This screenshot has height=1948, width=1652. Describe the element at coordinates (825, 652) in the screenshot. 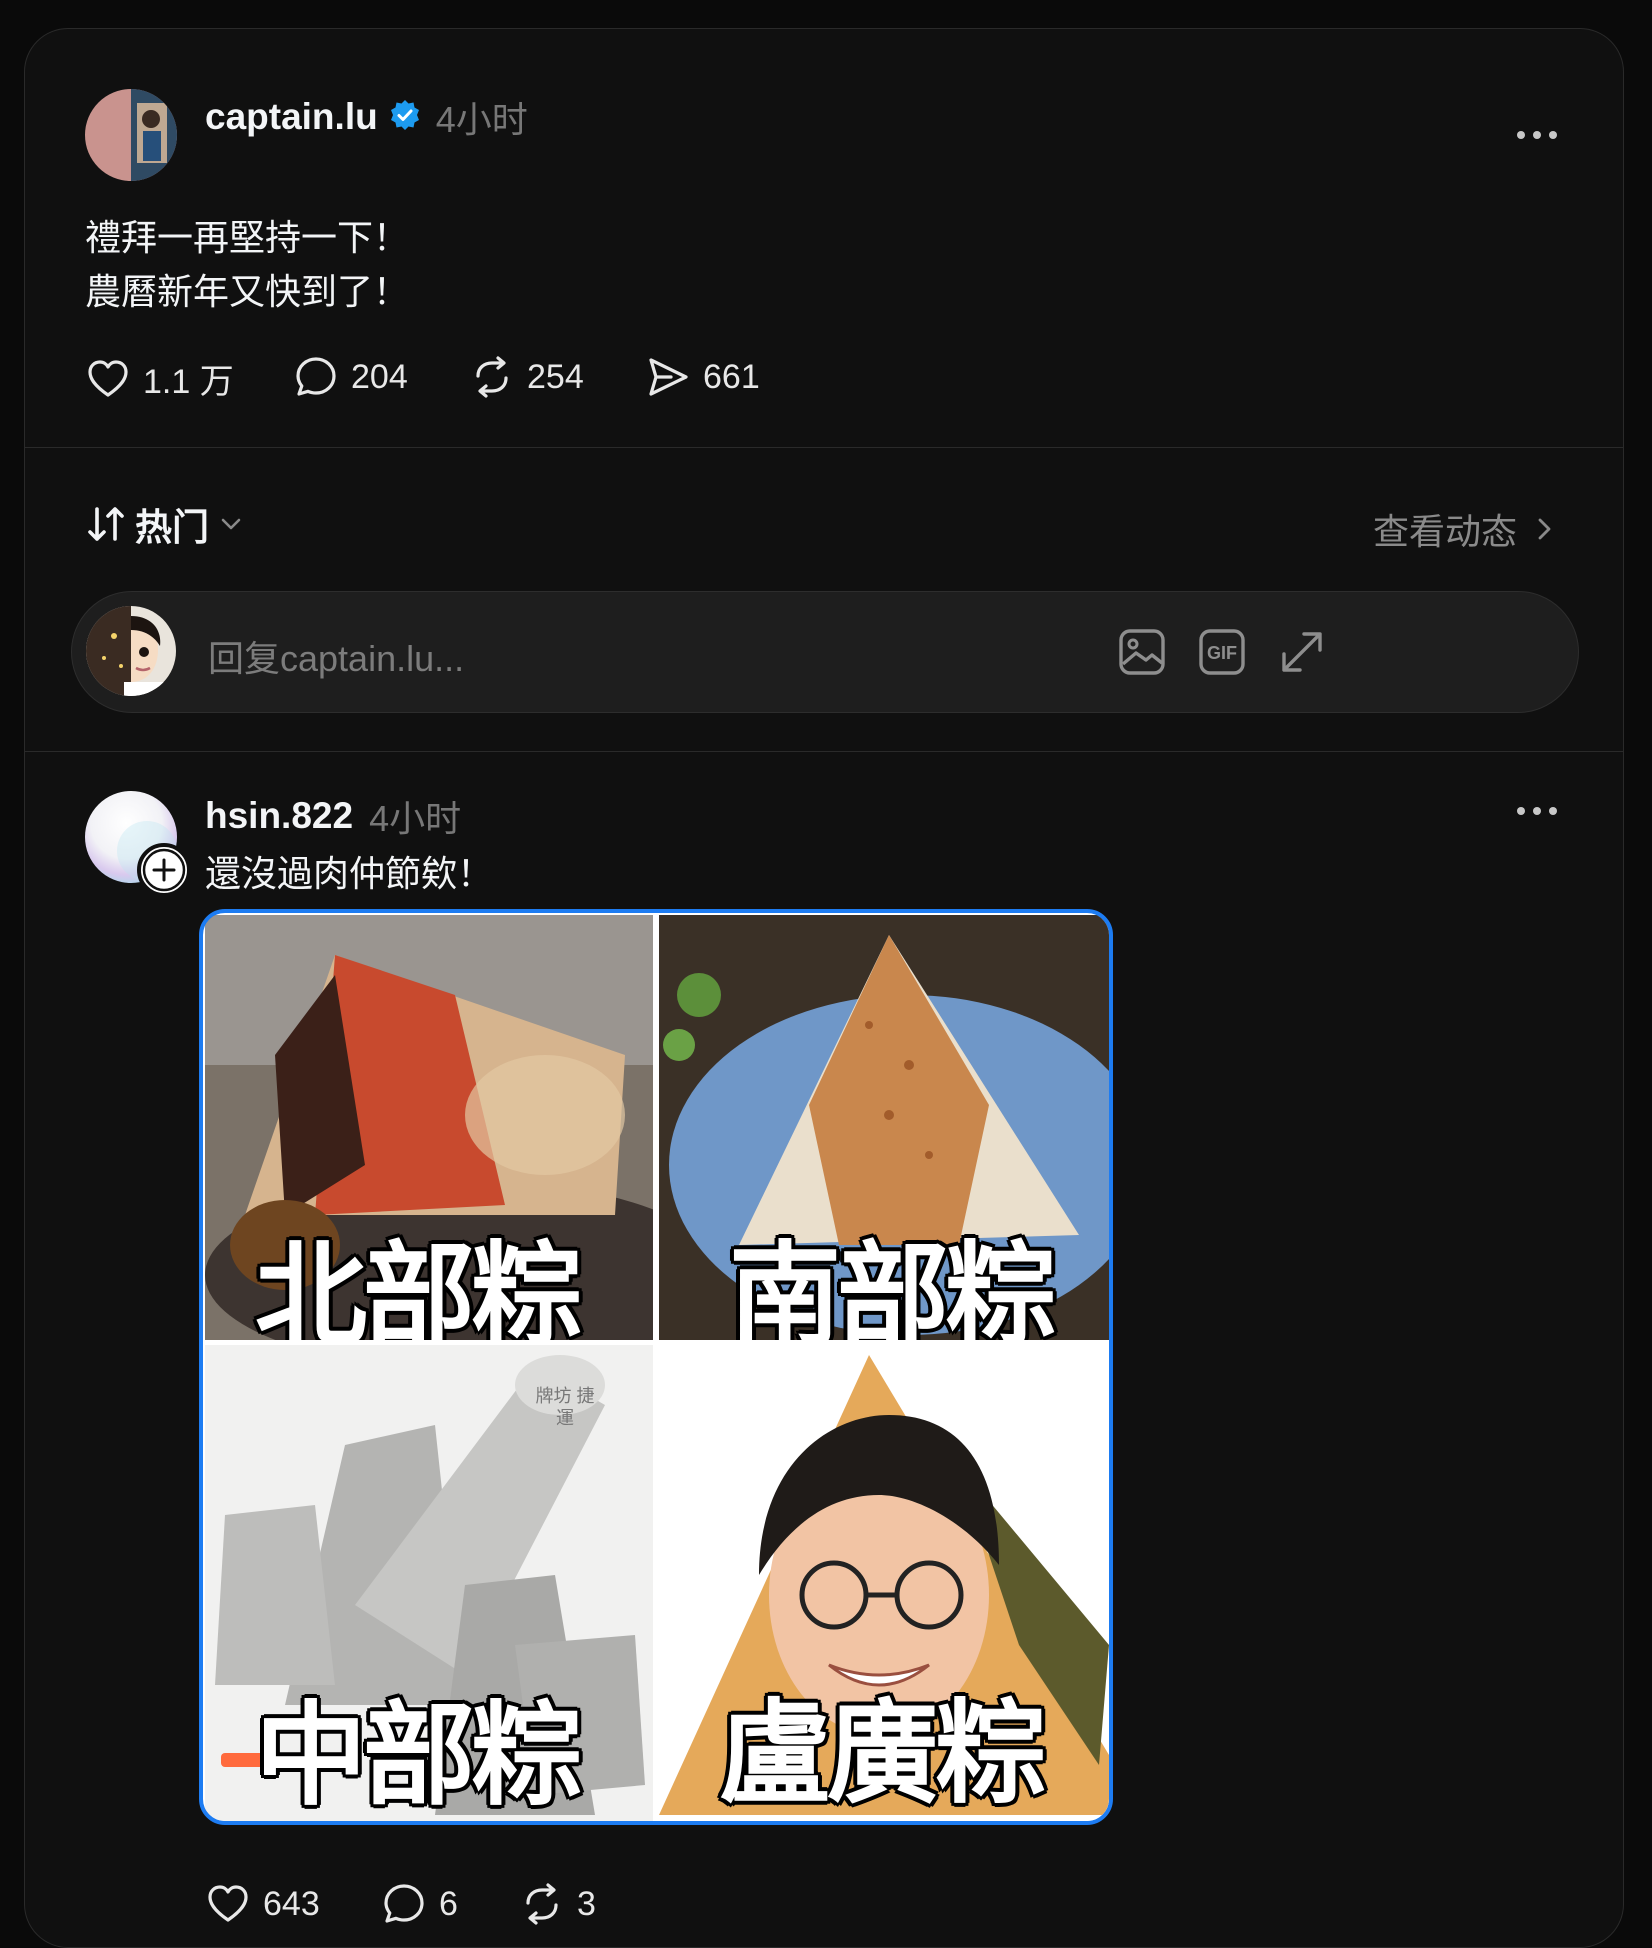

I see `reply-input-box: 回复captain.lu... GIF` at that location.